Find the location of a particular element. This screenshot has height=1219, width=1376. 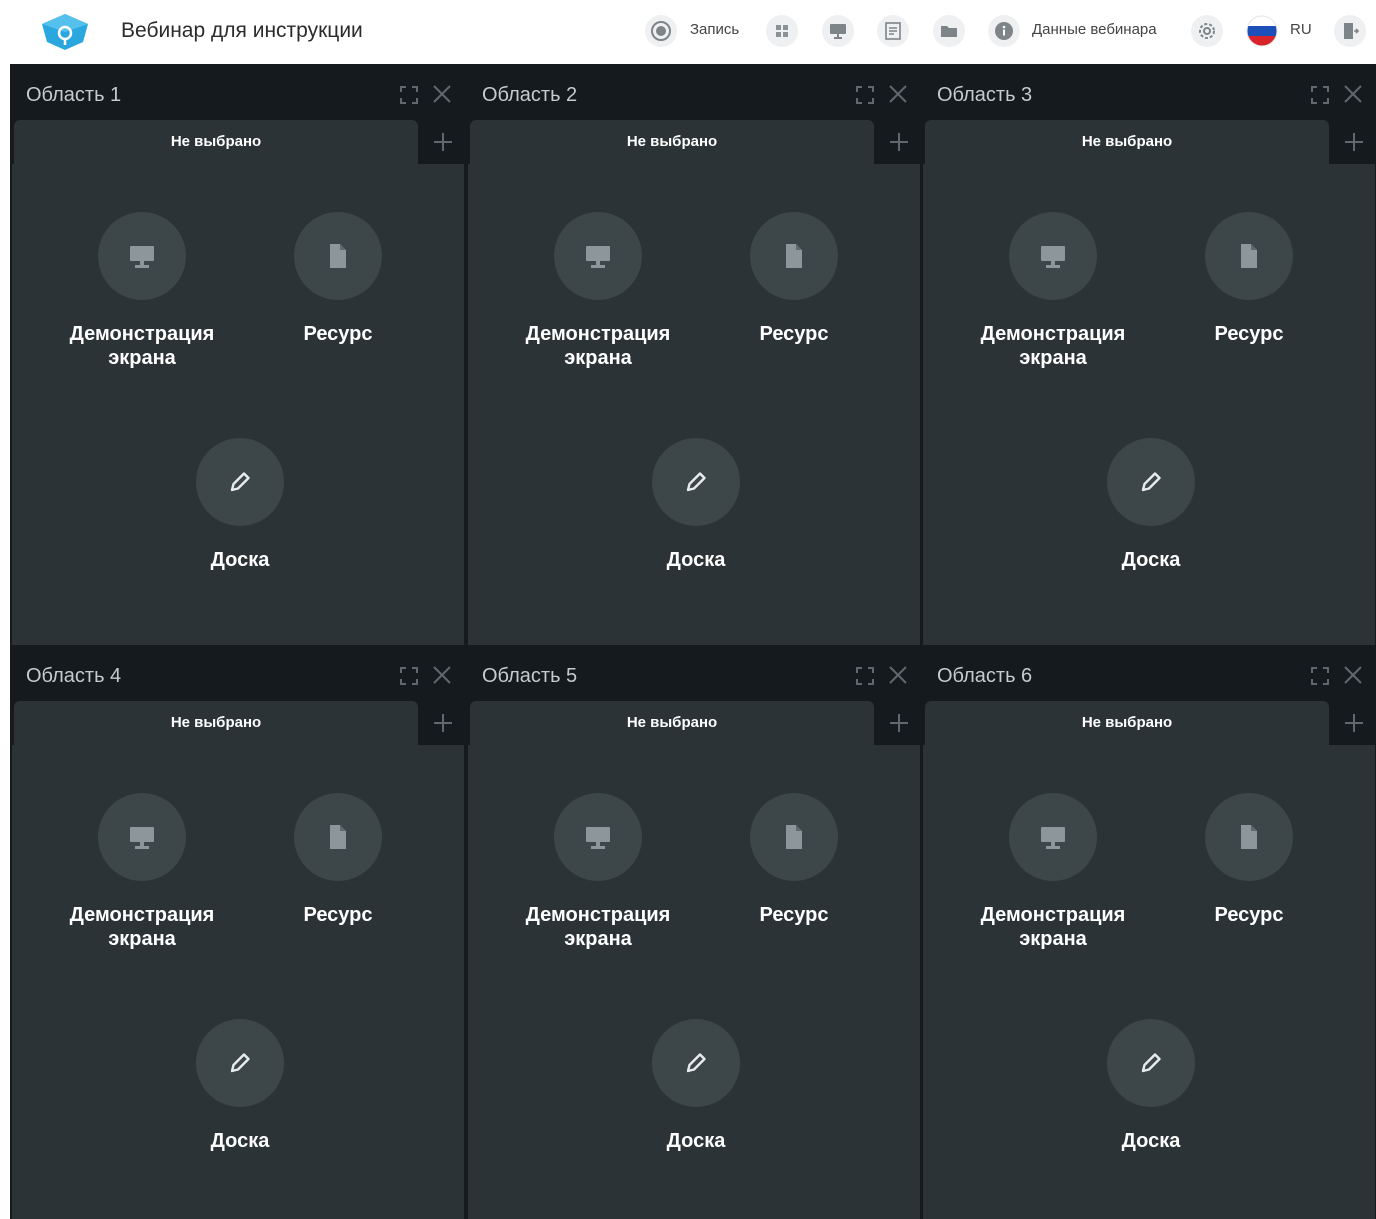

area-header: Область 4 is located at coordinates (238, 673).